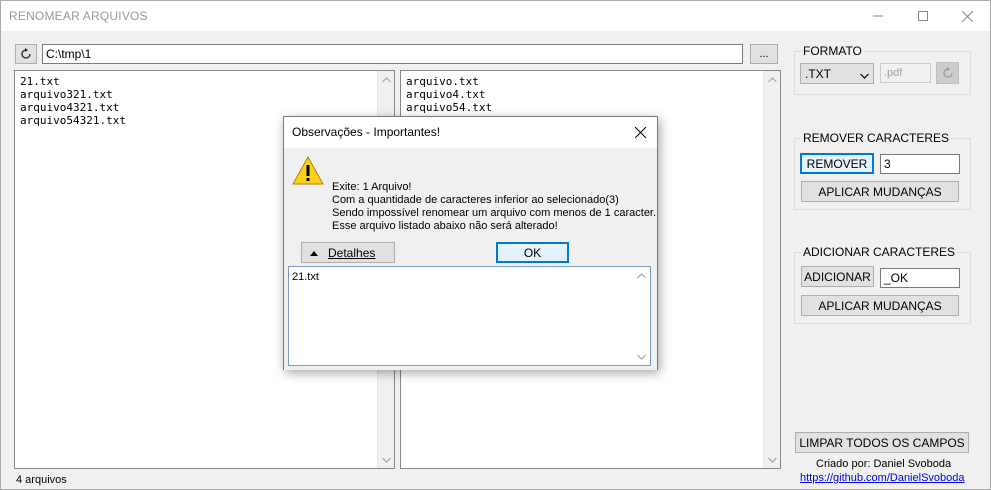 This screenshot has width=991, height=490. I want to click on remove-button: REMOVER, so click(837, 163).